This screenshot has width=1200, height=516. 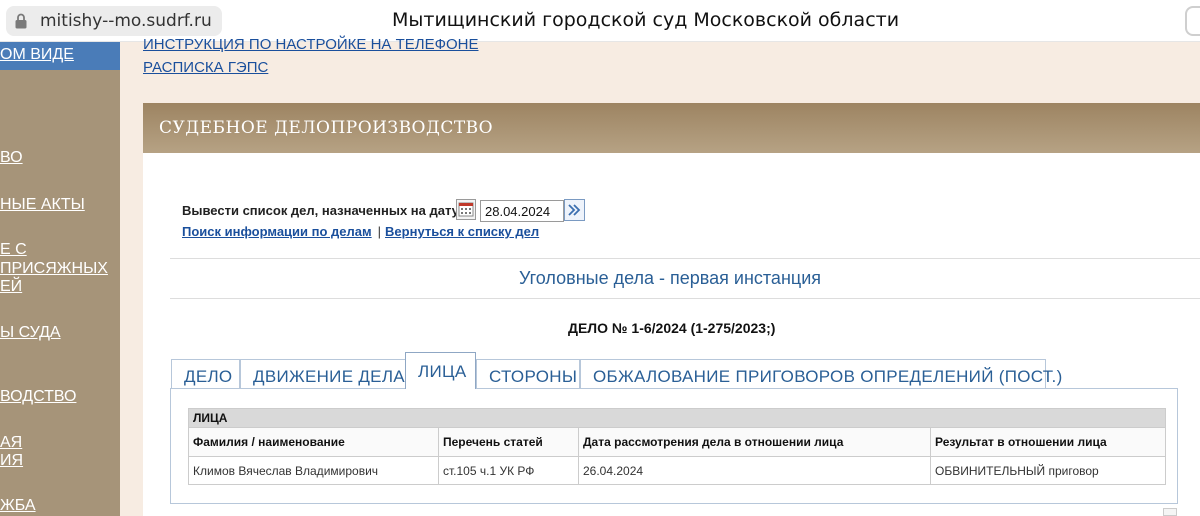 I want to click on sidebar-item: АЯ, so click(x=11, y=442).